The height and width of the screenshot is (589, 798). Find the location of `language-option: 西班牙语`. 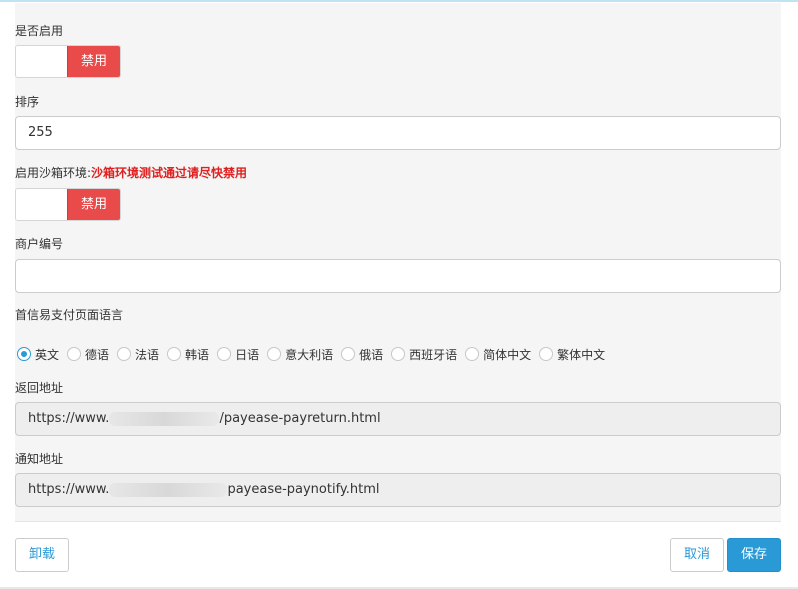

language-option: 西班牙语 is located at coordinates (424, 354).